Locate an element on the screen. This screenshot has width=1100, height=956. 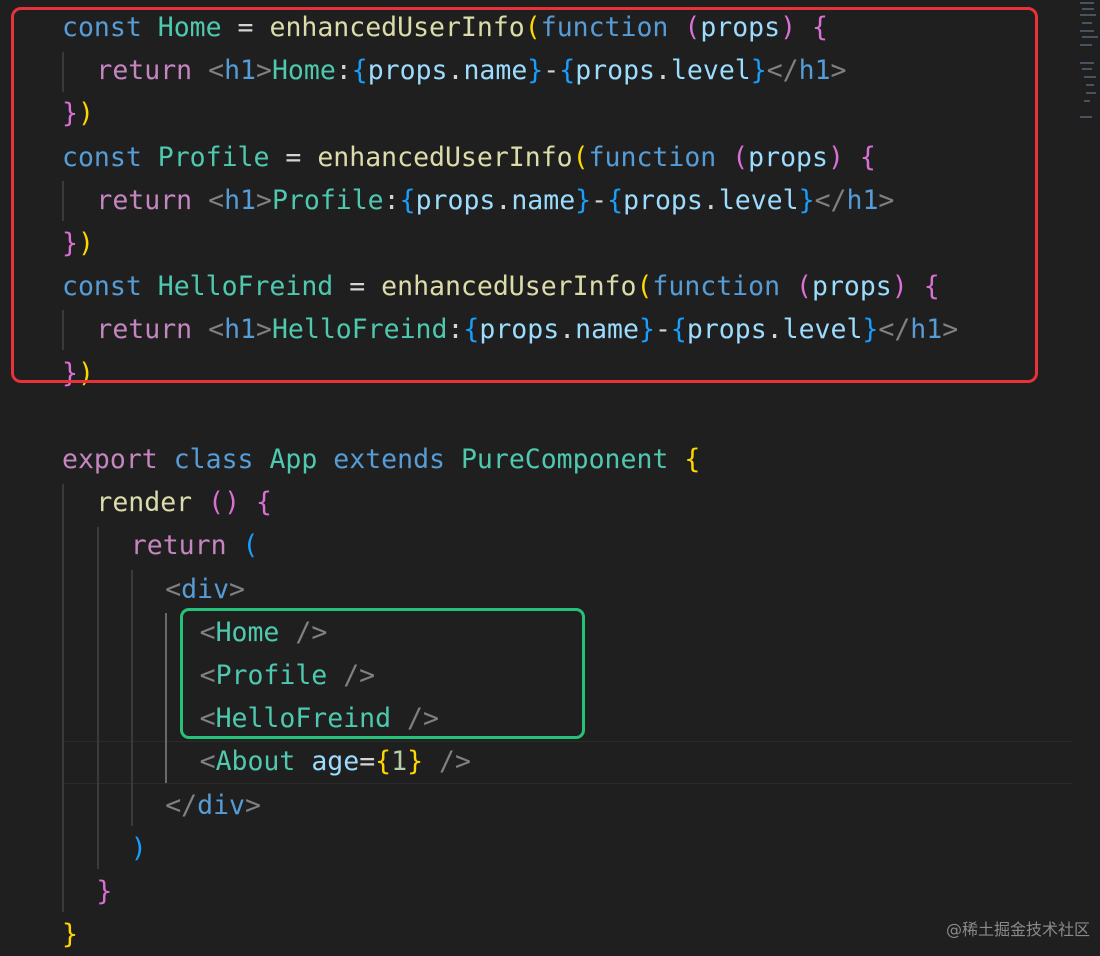
code-line: <About age={1} /> is located at coordinates (335, 761).